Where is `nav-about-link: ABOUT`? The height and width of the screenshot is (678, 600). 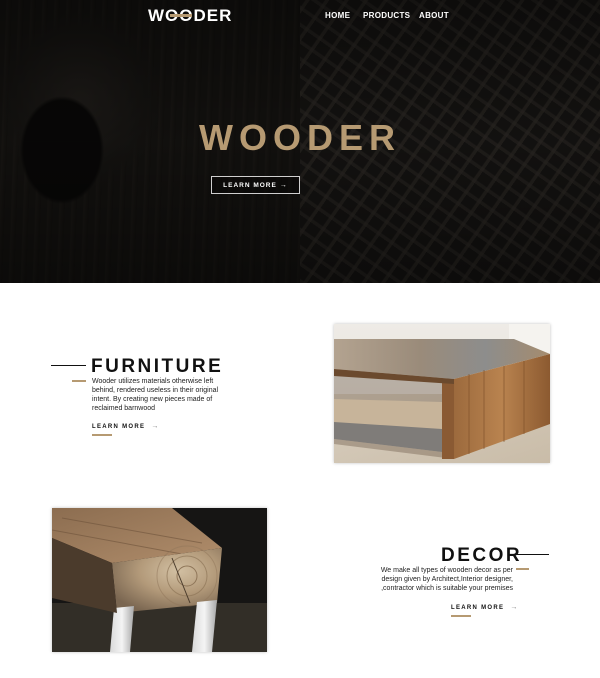
nav-about-link: ABOUT is located at coordinates (434, 15).